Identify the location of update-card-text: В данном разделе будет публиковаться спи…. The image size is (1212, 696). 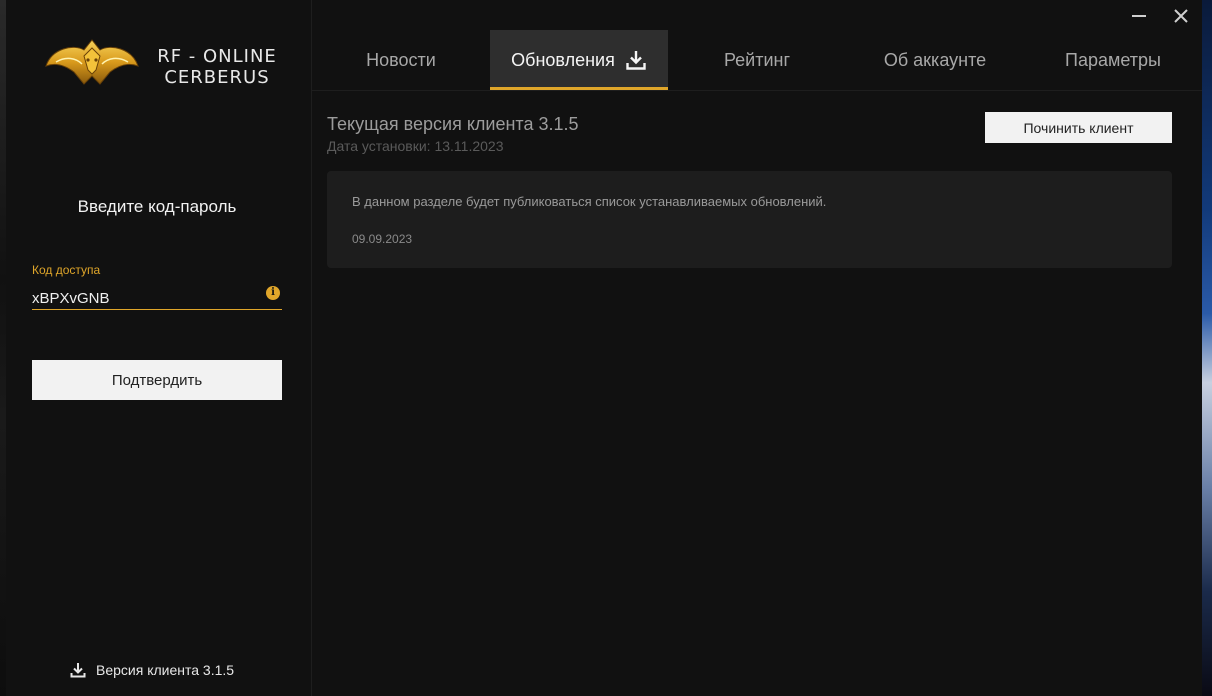
(589, 201).